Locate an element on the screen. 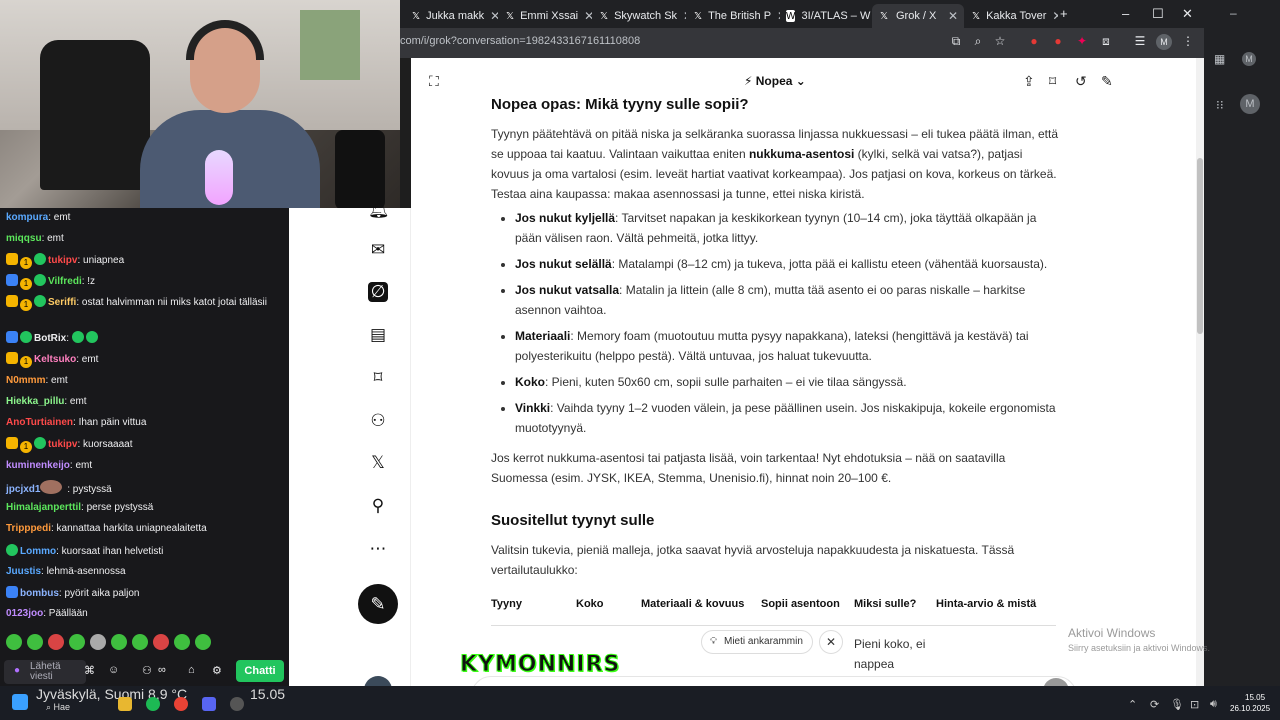 The width and height of the screenshot is (1280, 720). system-clock-time: 15.05 is located at coordinates (1255, 697).